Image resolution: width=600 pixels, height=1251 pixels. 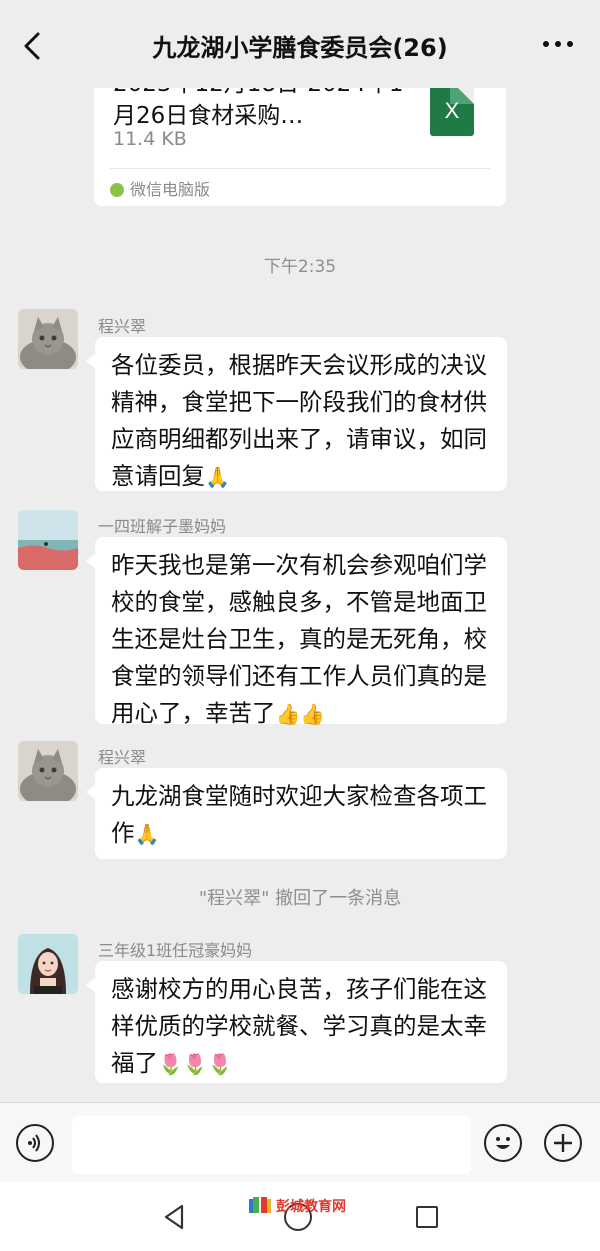 I want to click on chat-title: 九龙湖小学膳食委员会(26), so click(x=300, y=48).